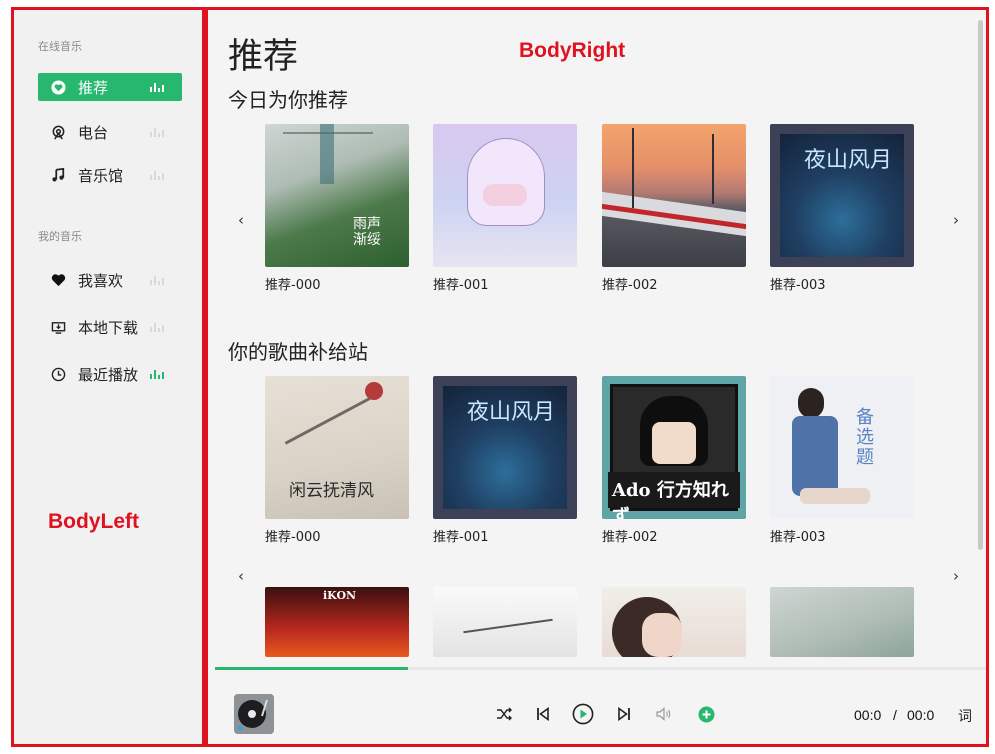  I want to click on online-music-label: 在线音乐, so click(60, 46).